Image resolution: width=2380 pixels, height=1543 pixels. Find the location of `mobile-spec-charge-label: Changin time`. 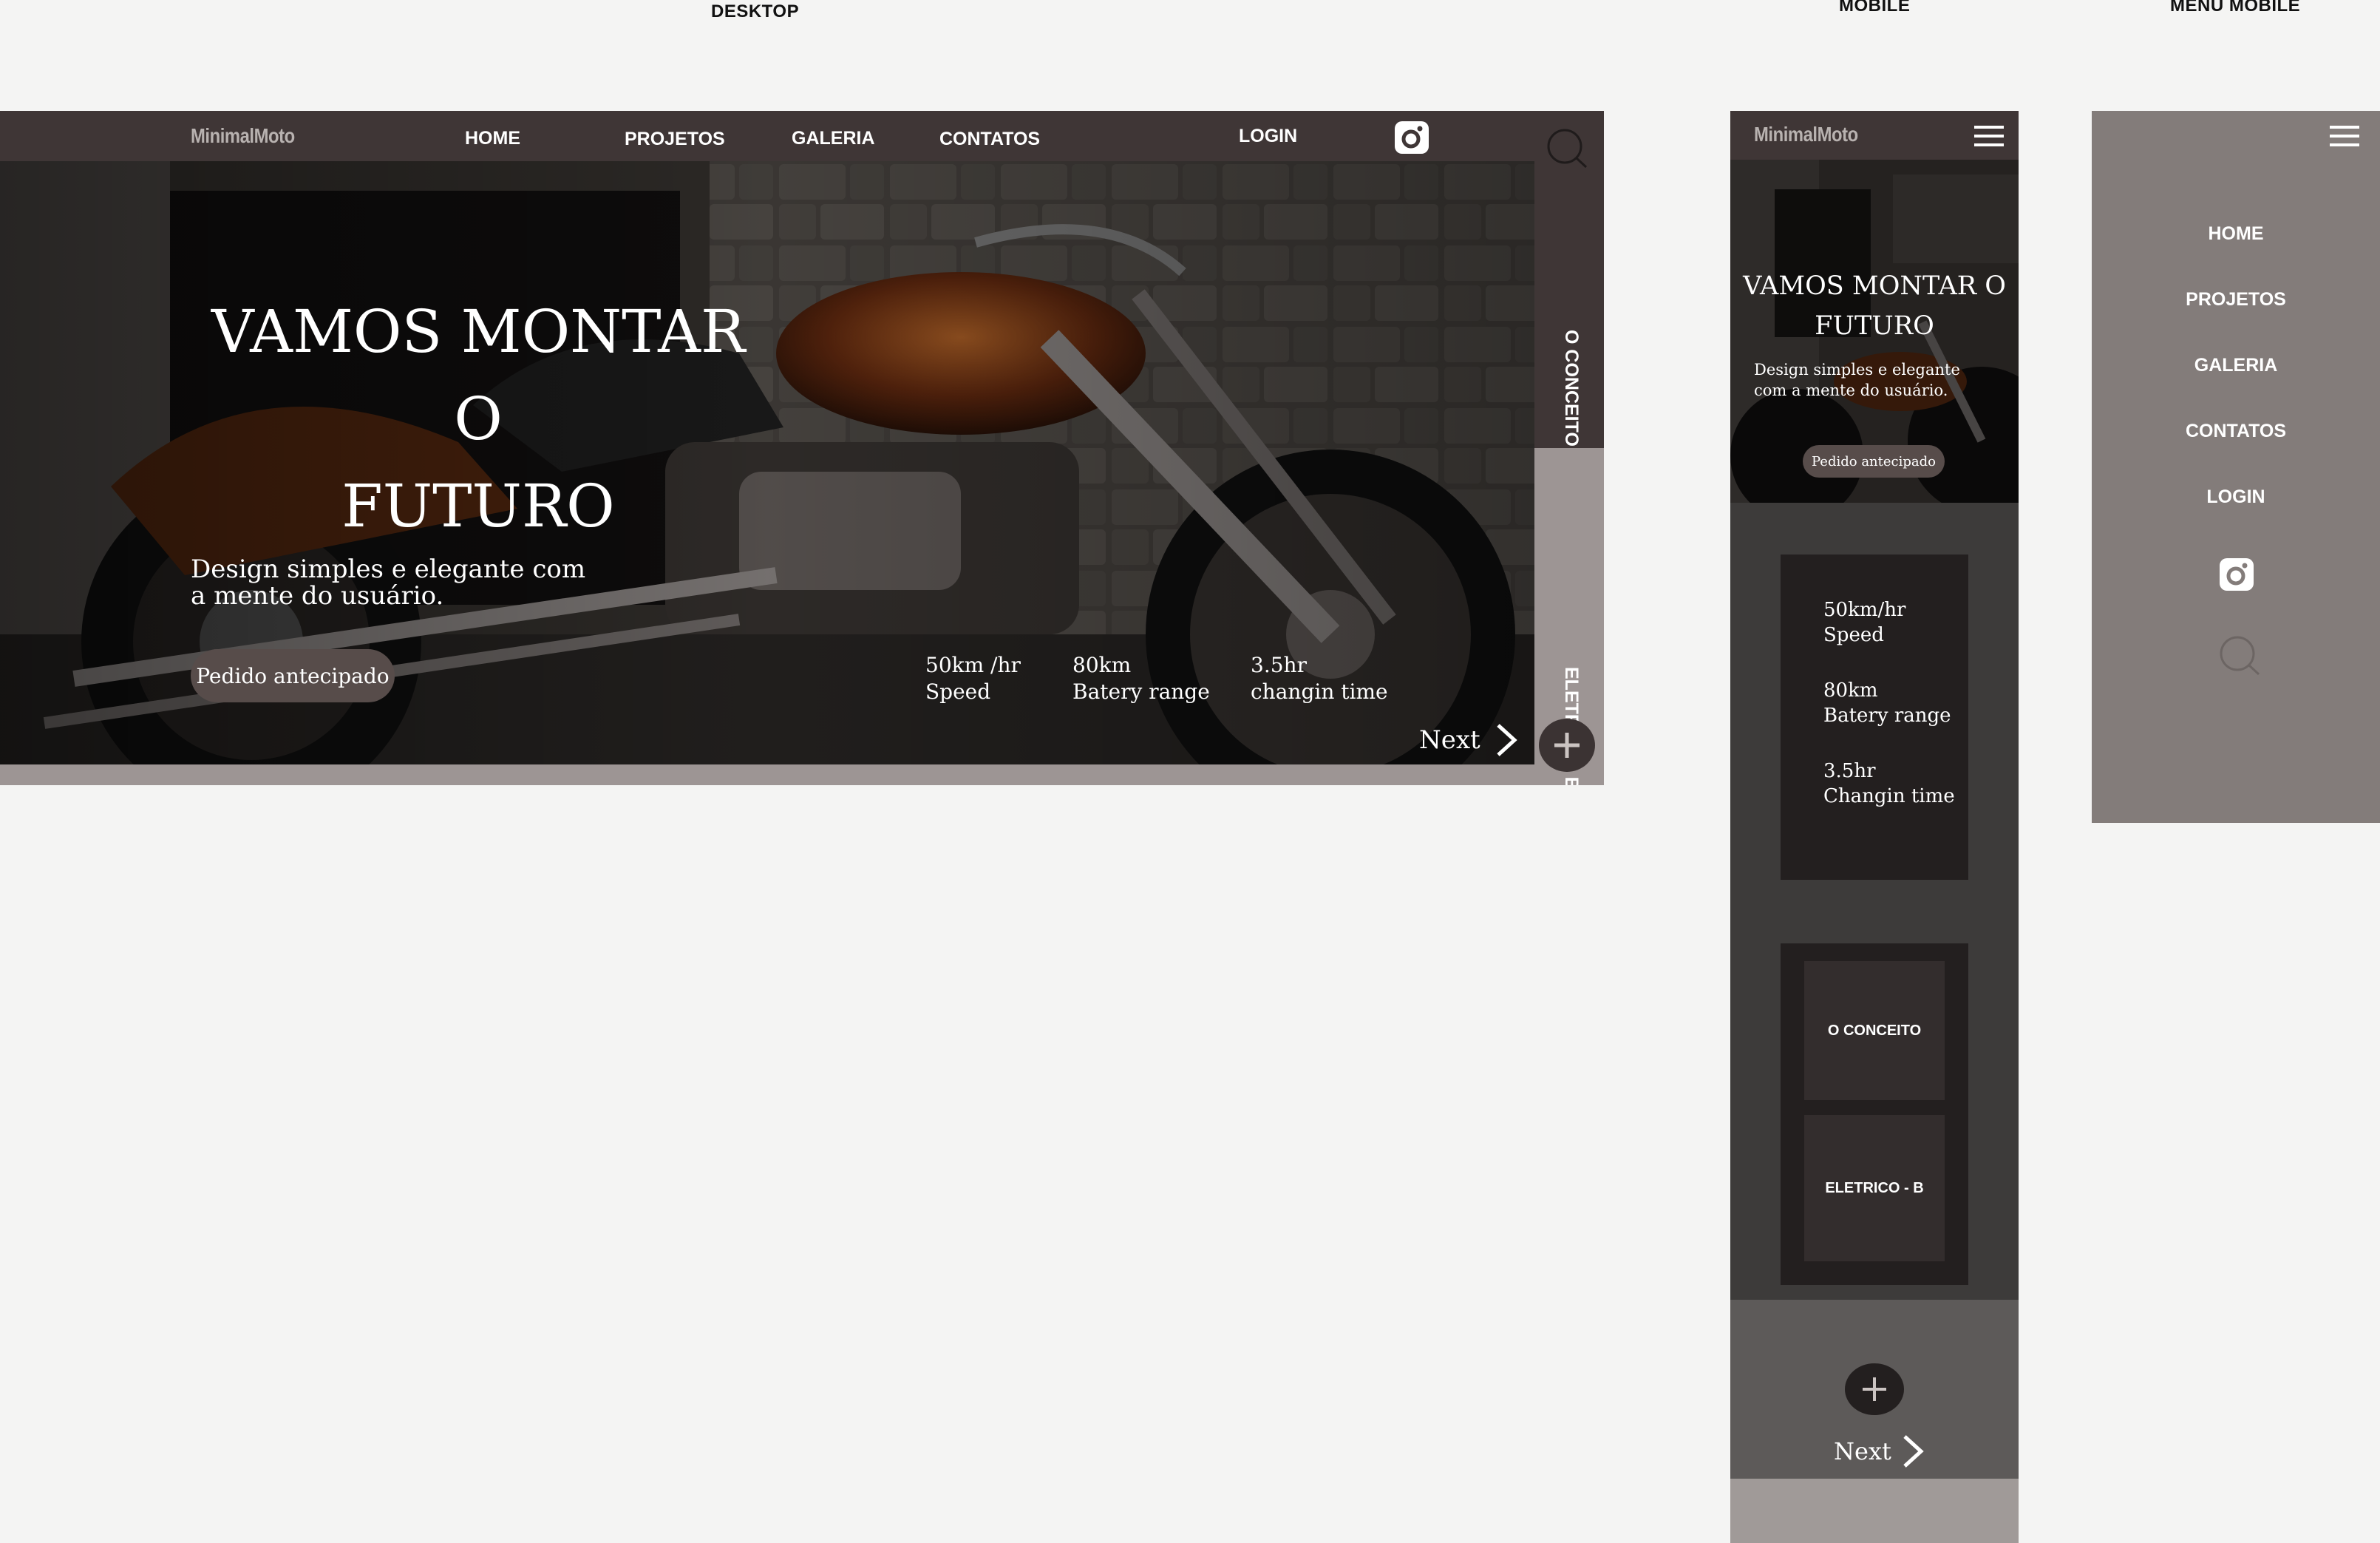

mobile-spec-charge-label: Changin time is located at coordinates (1889, 796).